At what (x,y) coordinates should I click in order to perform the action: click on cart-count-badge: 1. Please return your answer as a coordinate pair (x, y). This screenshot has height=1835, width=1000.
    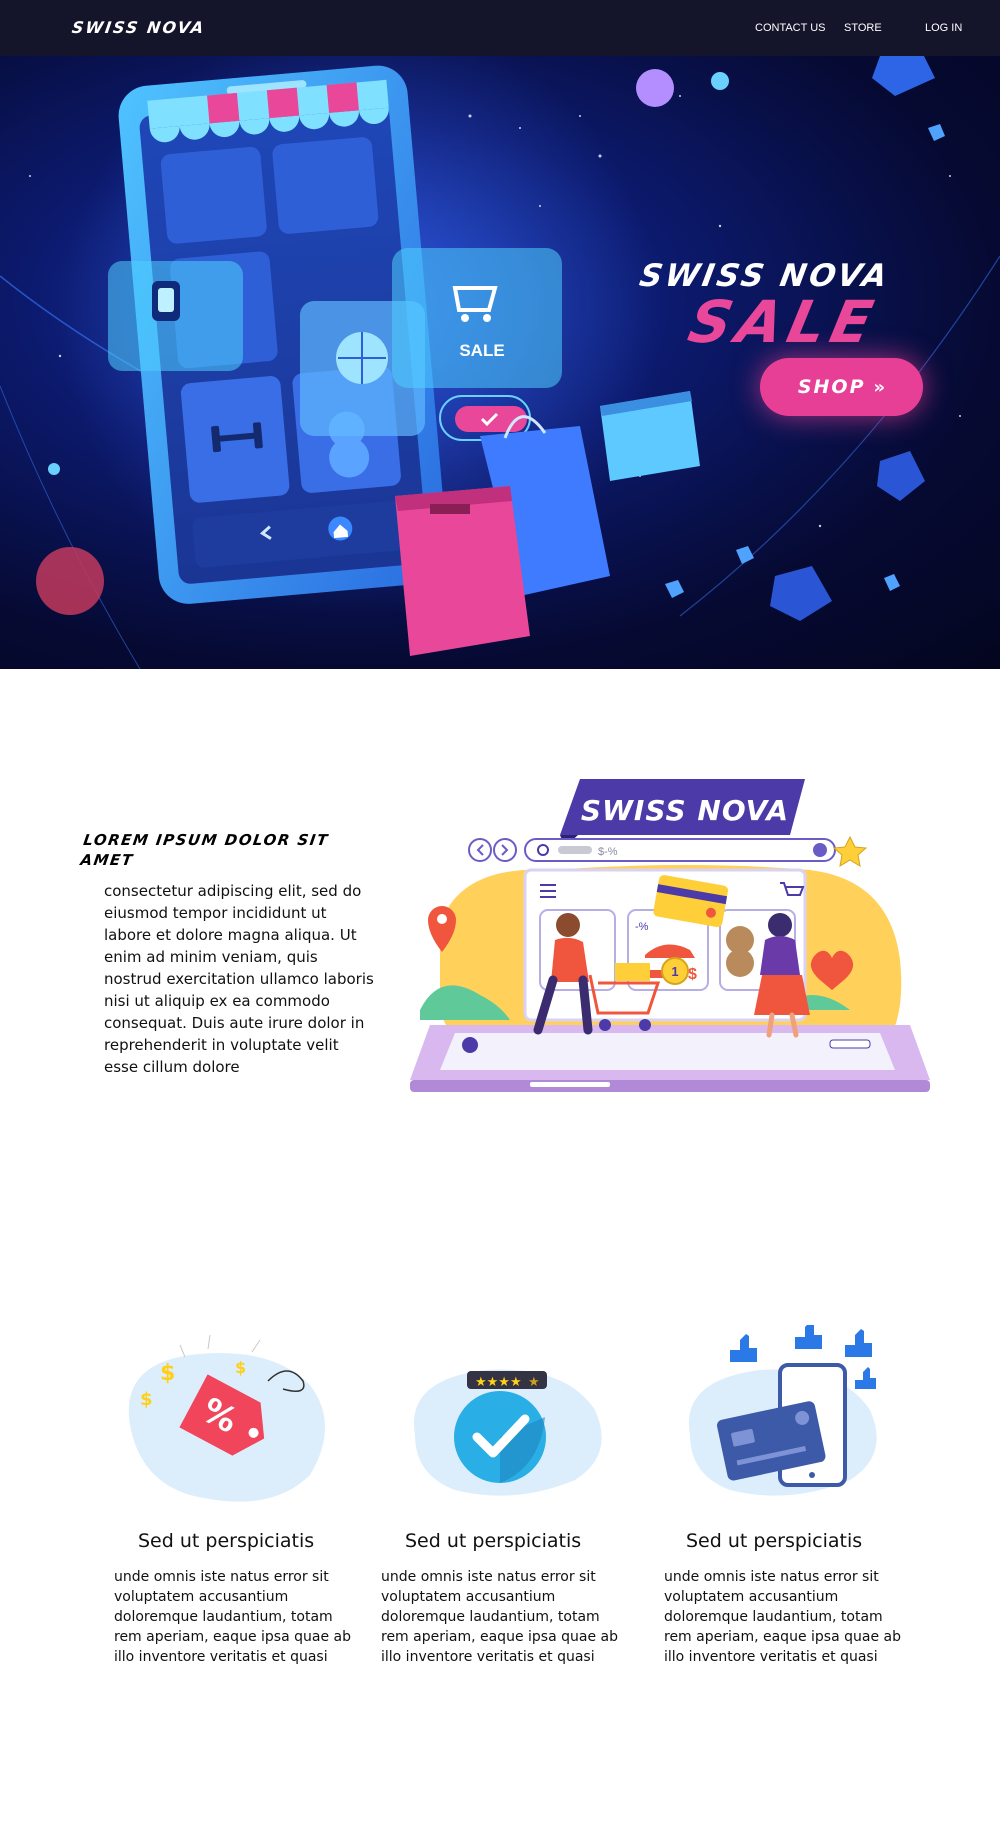
    Looking at the image, I should click on (674, 971).